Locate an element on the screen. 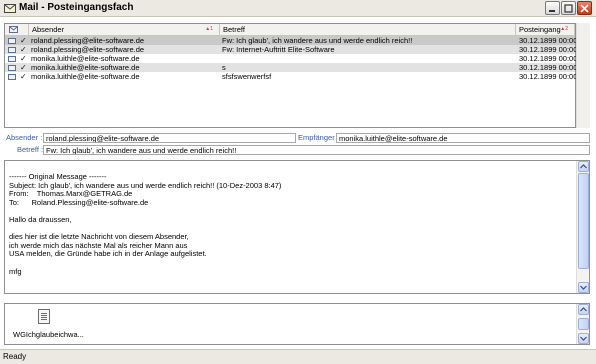 The height and width of the screenshot is (364, 596). column-header-subject: Betreff is located at coordinates (368, 29).